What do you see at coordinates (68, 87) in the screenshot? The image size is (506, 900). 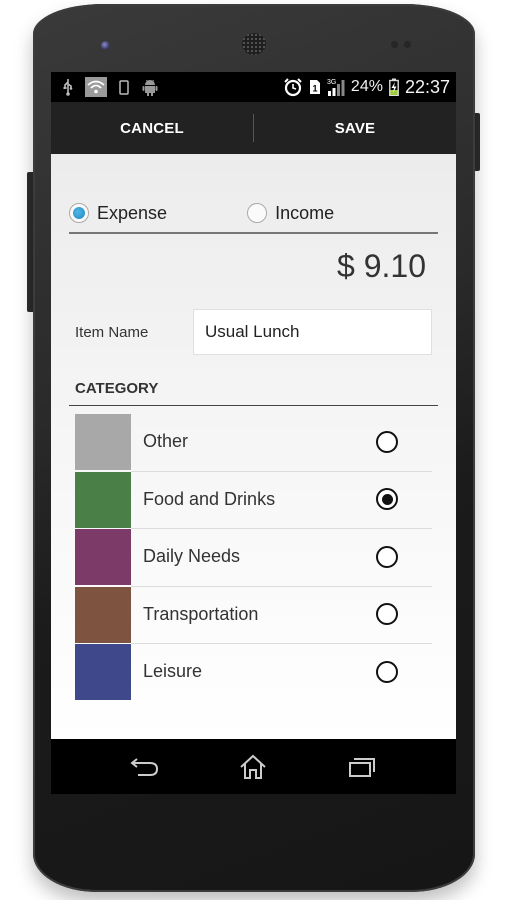 I see `usb-icon` at bounding box center [68, 87].